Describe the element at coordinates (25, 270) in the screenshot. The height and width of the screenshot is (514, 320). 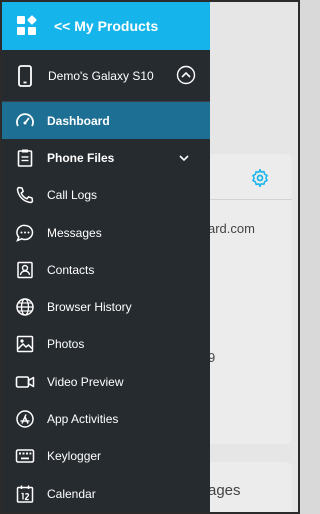
I see `contact-card-icon` at that location.